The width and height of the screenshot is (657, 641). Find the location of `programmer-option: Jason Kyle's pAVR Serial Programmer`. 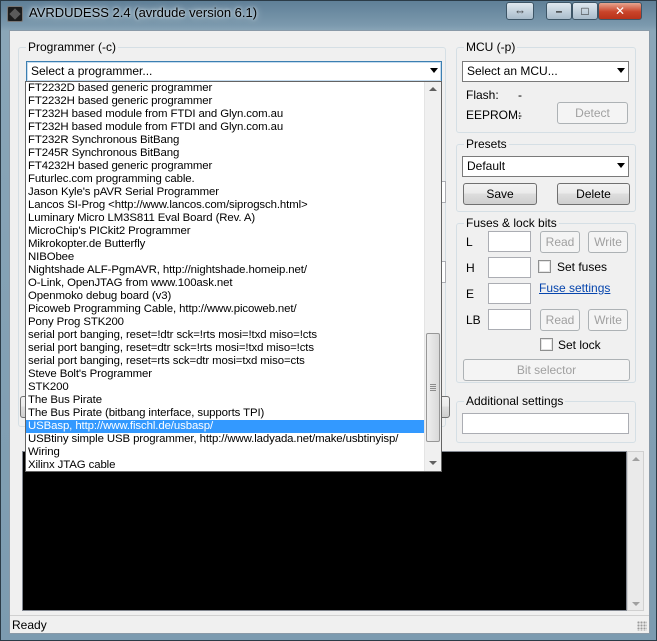

programmer-option: Jason Kyle's pAVR Serial Programmer is located at coordinates (225, 192).